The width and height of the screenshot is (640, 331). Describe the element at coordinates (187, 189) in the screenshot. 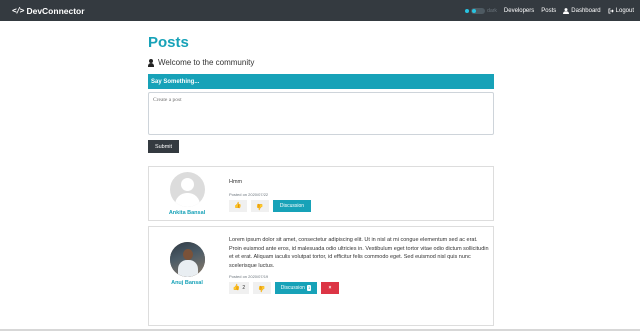

I see `default-avatar` at that location.